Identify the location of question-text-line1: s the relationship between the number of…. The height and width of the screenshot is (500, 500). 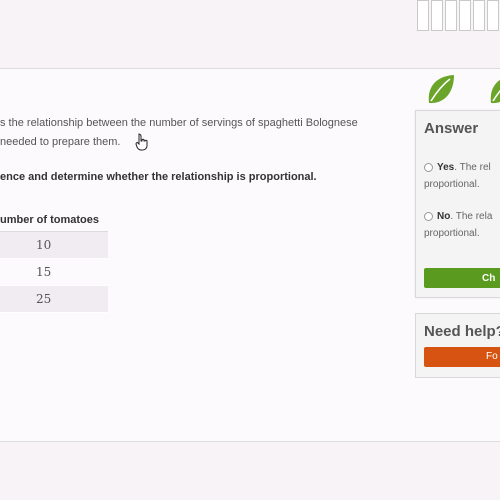
(179, 123).